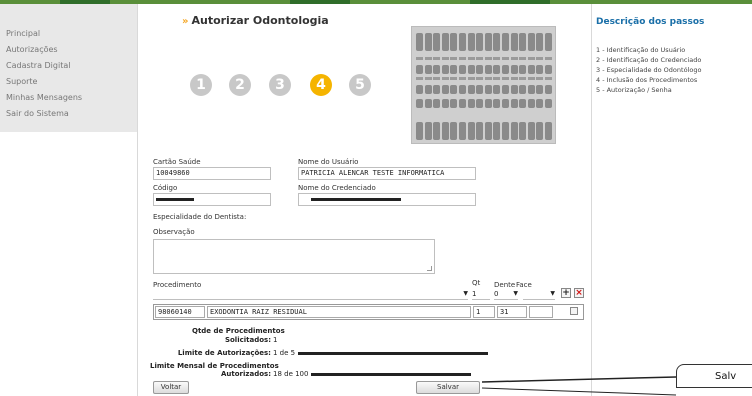  I want to click on callout-pointer, so click(579, 386).